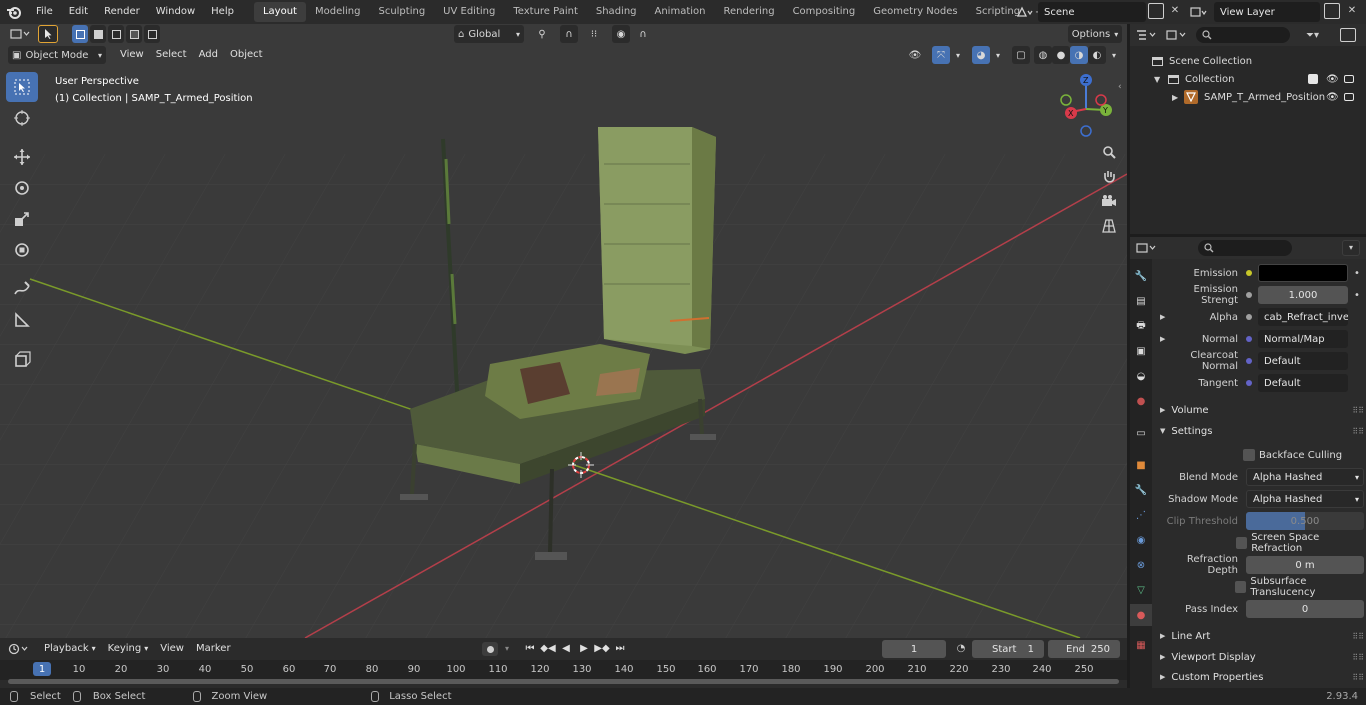 This screenshot has width=1366, height=705. What do you see at coordinates (57, 55) in the screenshot?
I see `object-mode-dropdown: ▣ Object Mode ▾` at bounding box center [57, 55].